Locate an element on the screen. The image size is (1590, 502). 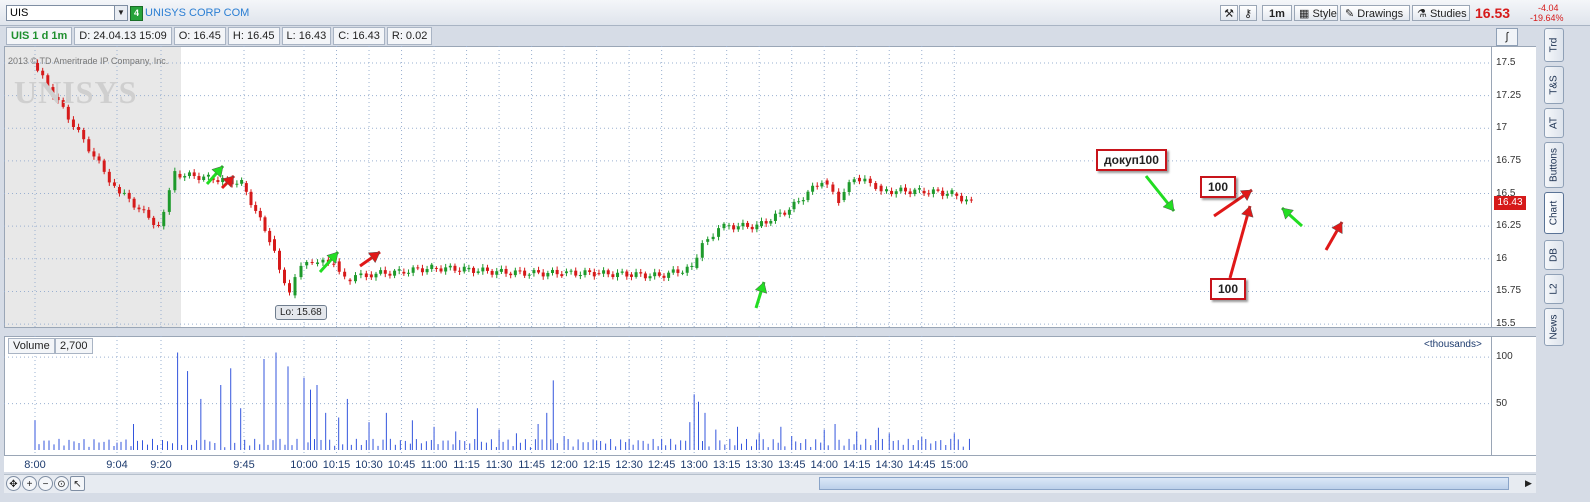
bar-close: C: 16.43 is located at coordinates (359, 36).